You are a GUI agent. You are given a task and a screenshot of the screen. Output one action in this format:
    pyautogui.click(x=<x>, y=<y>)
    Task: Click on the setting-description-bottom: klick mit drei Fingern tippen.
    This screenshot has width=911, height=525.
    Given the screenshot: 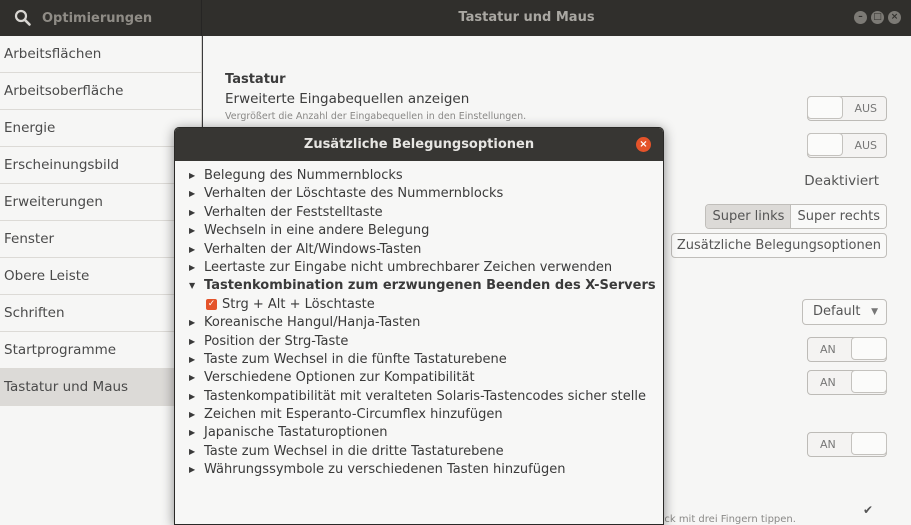 What is the action you would take?
    pyautogui.click(x=724, y=519)
    